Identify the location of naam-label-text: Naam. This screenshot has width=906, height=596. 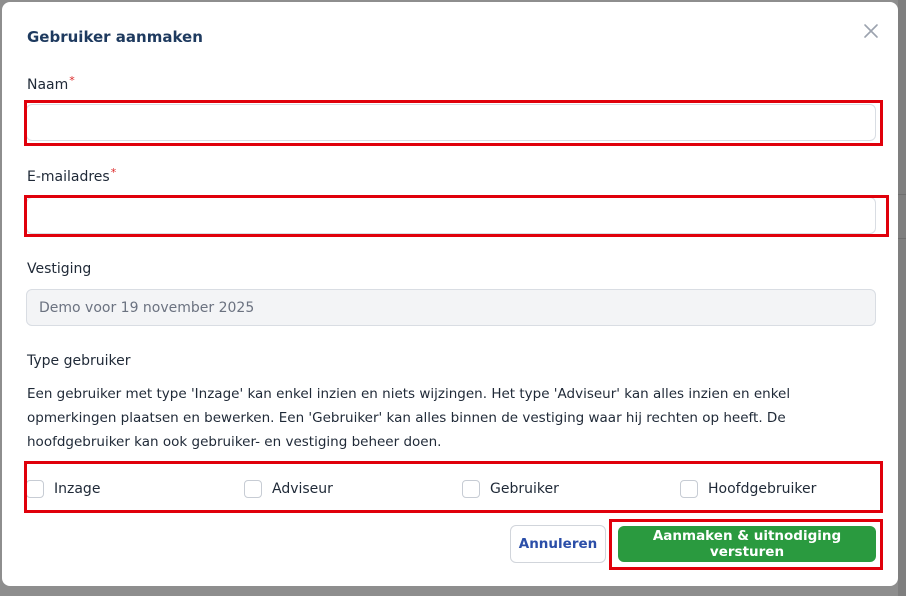
(48, 85).